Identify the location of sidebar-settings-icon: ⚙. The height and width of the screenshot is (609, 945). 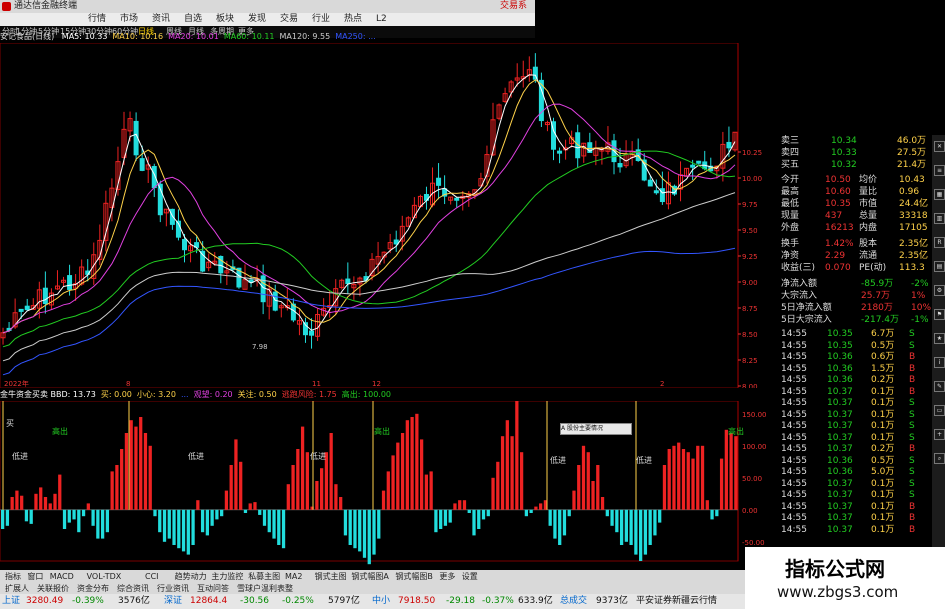
(939, 290).